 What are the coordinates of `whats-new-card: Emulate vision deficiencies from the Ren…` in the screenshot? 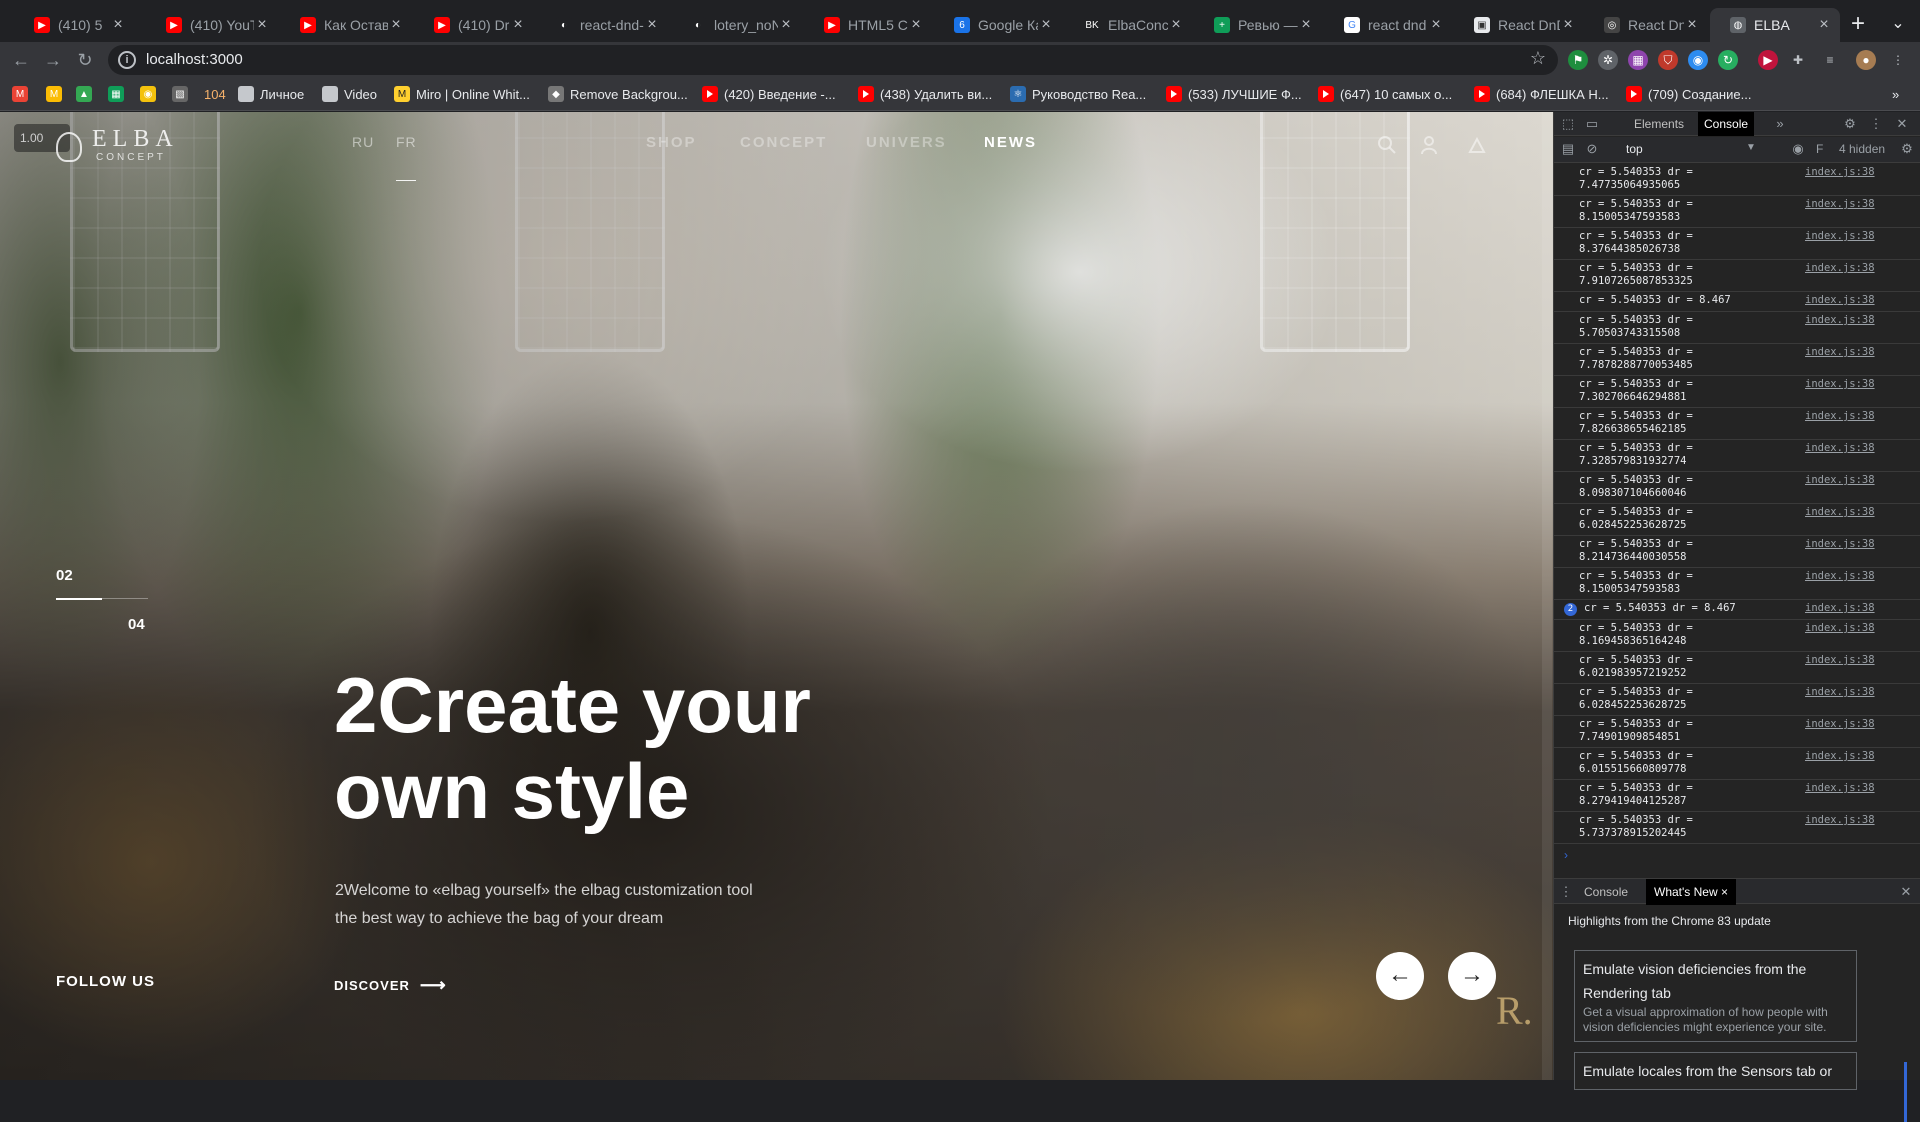 It's located at (1715, 996).